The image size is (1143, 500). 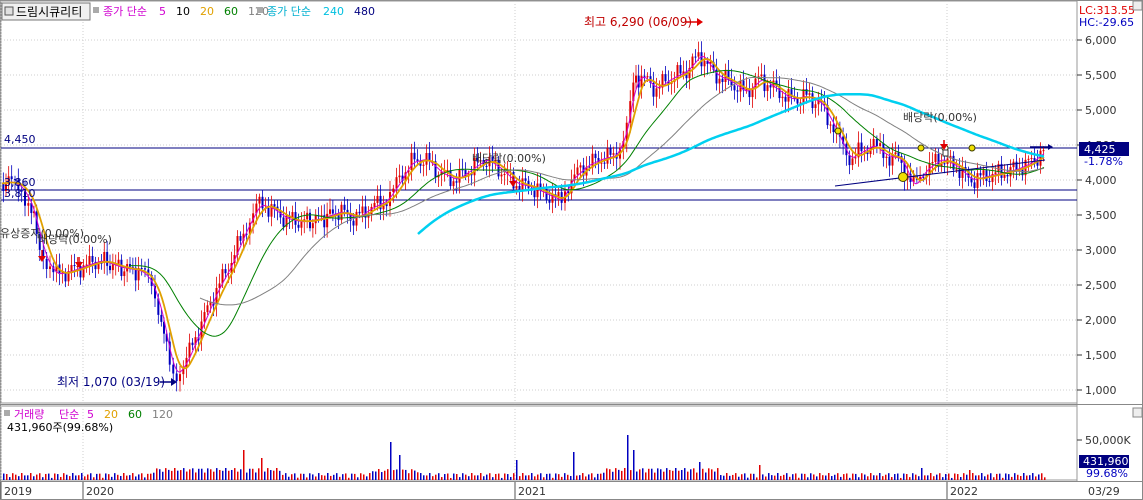 I want to click on ma-long-label: 종가 단순, so click(x=289, y=11).